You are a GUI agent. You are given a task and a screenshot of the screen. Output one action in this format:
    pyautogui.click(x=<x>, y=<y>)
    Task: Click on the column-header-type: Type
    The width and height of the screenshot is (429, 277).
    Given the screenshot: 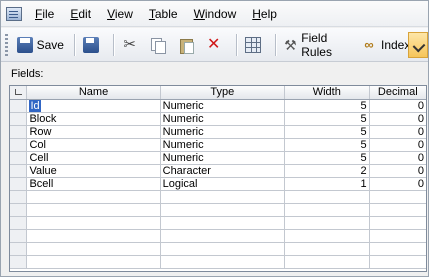 What is the action you would take?
    pyautogui.click(x=223, y=93)
    